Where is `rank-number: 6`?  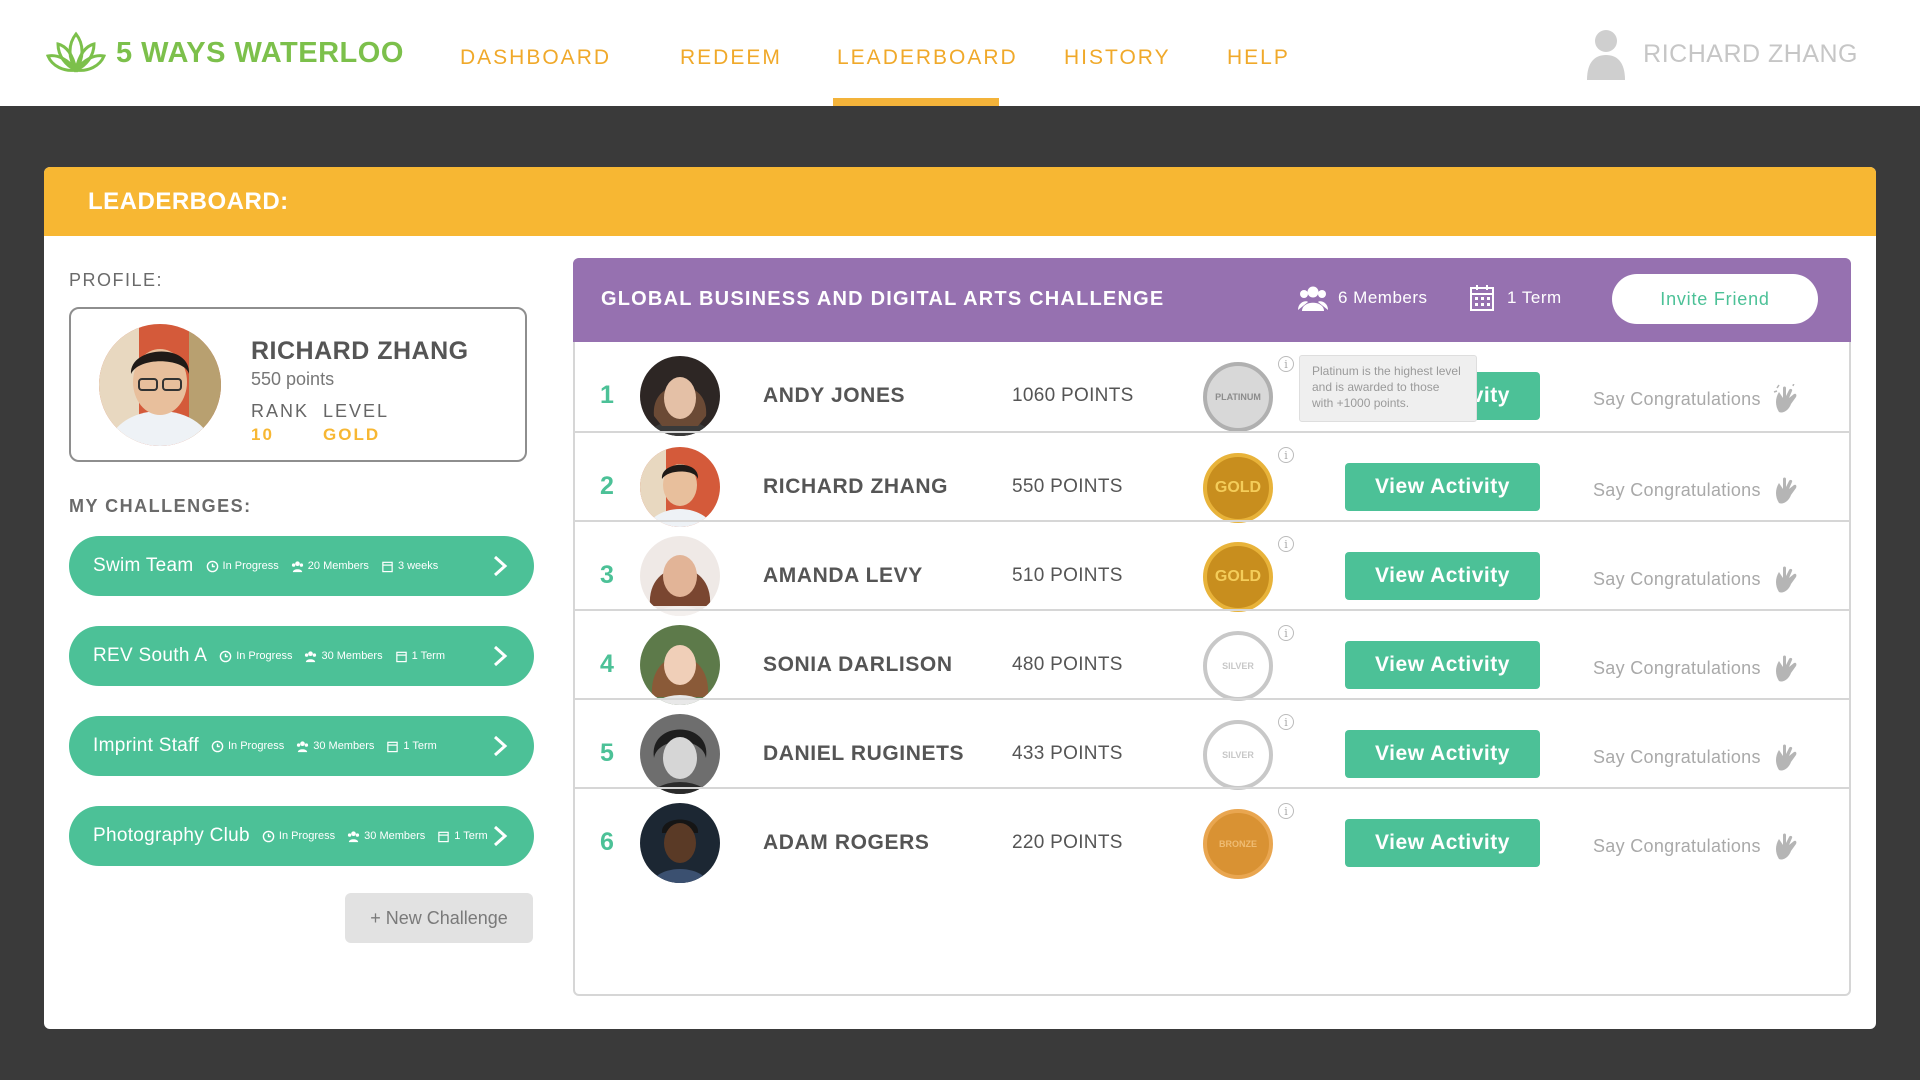
rank-number: 6 is located at coordinates (607, 842).